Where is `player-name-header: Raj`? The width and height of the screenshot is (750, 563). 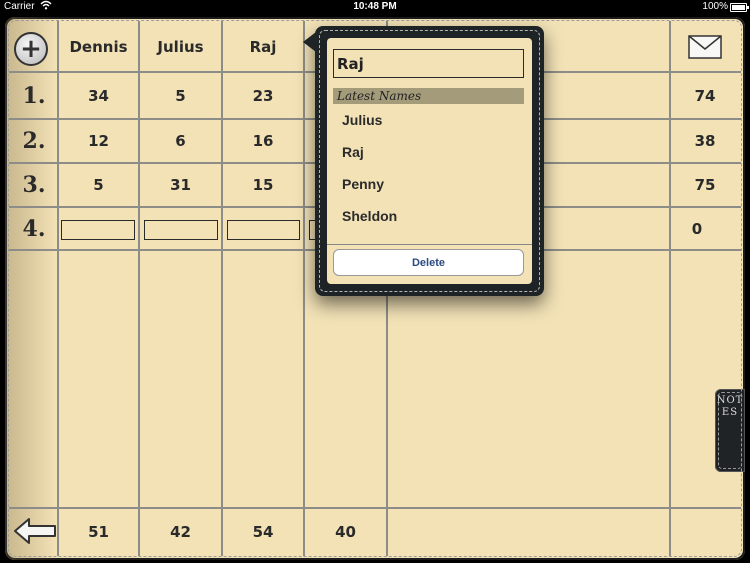
player-name-header: Raj is located at coordinates (263, 47).